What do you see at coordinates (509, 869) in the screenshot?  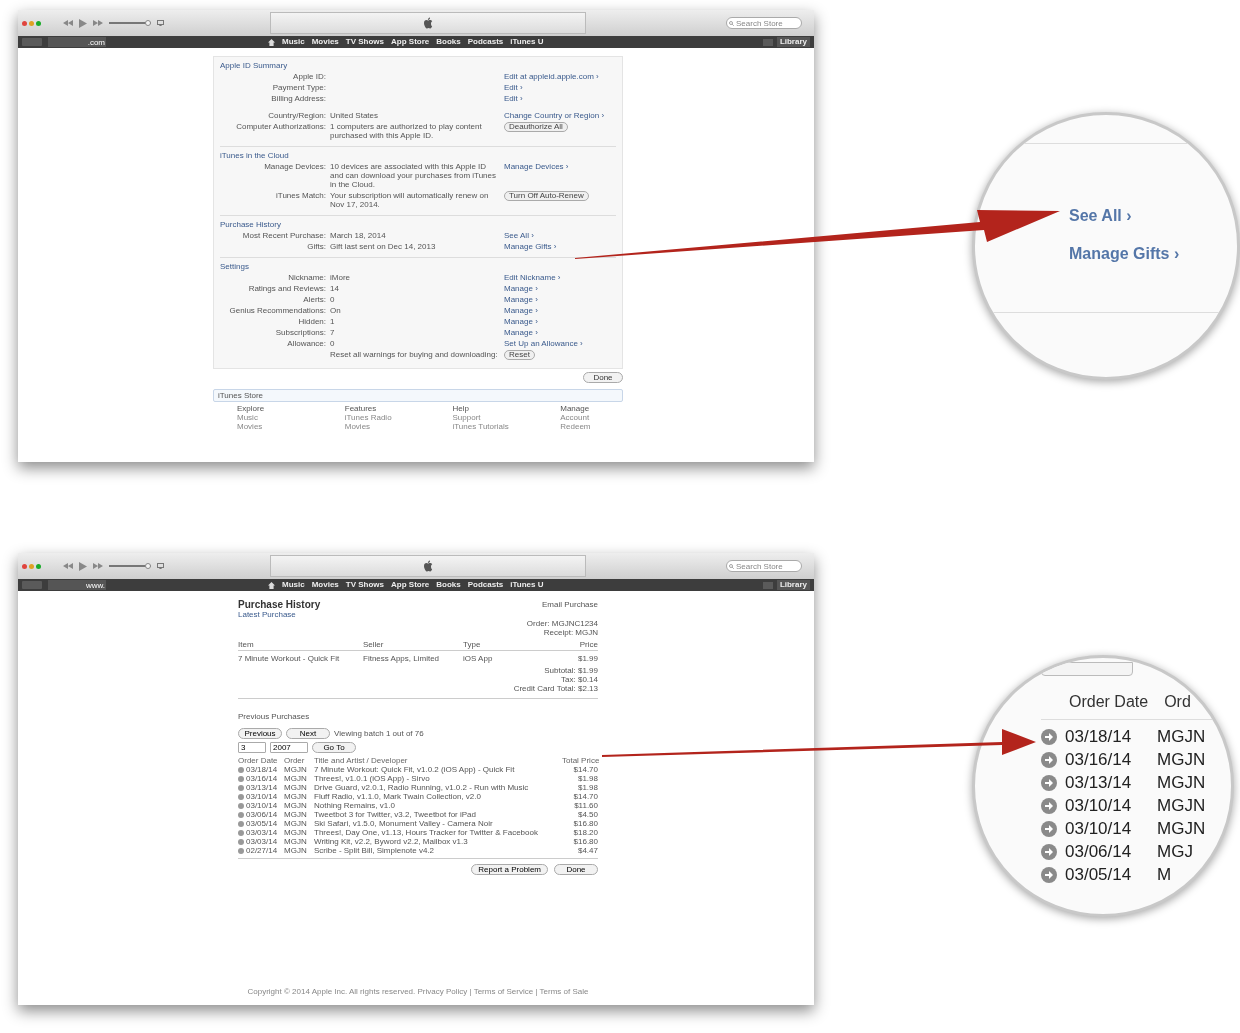 I see `report-problem-button: Report a Problem` at bounding box center [509, 869].